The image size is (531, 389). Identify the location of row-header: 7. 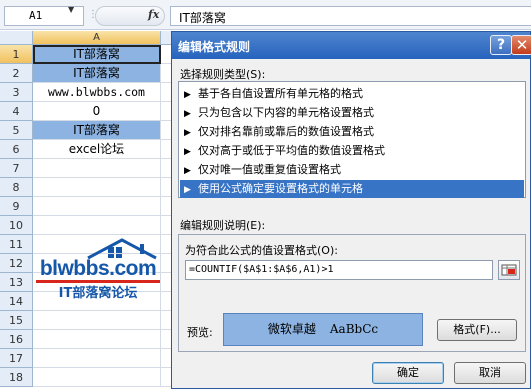
(16, 168).